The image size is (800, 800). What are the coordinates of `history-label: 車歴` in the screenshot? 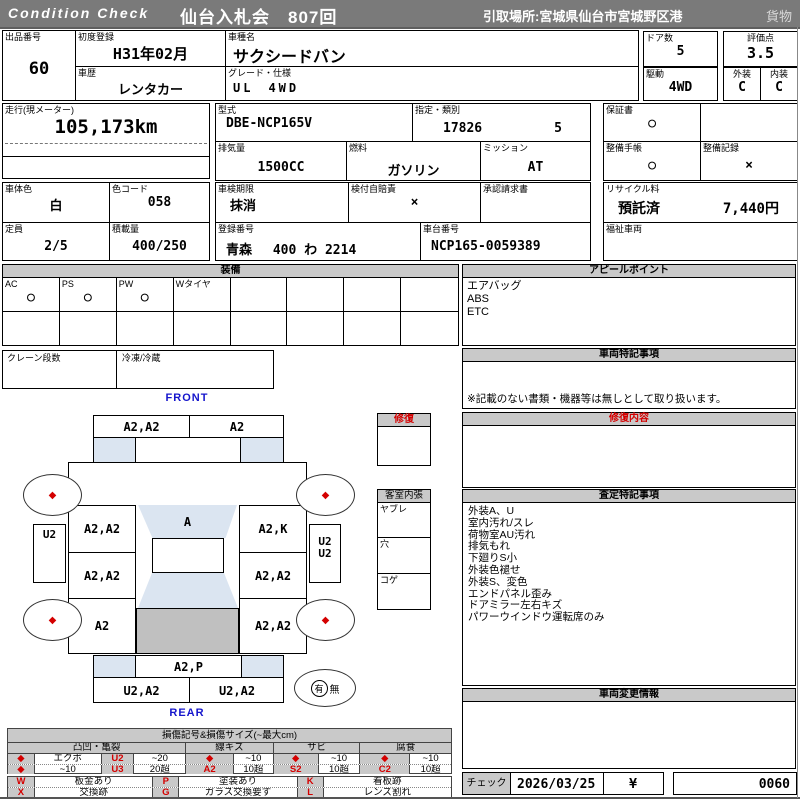 It's located at (87, 73).